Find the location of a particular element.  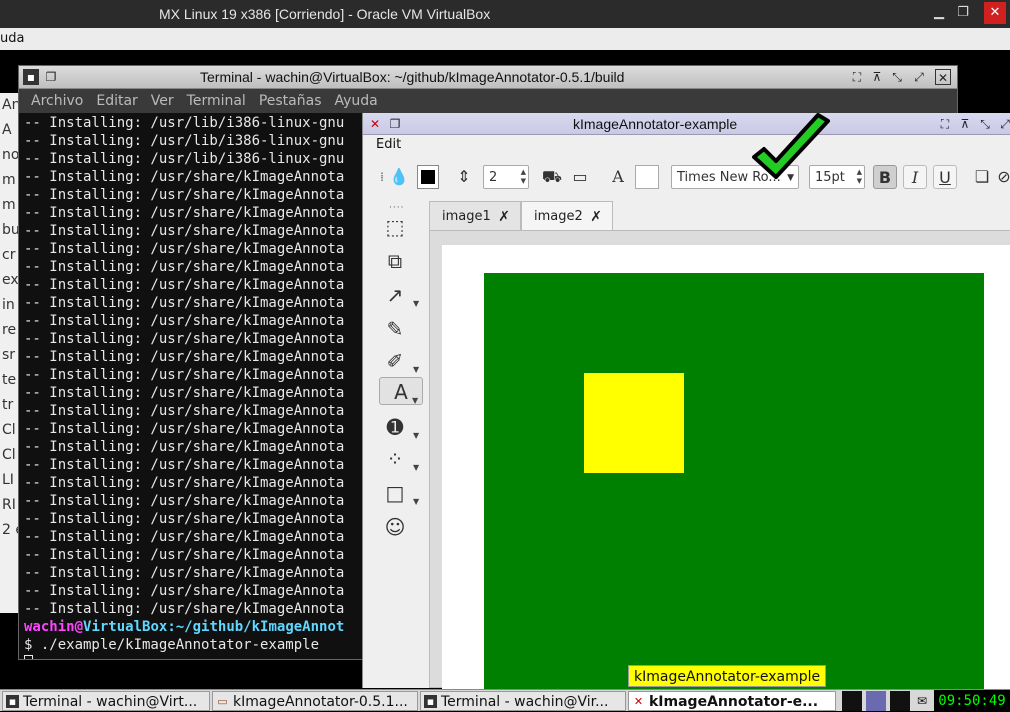

terminal-menu-item: Archivo is located at coordinates (57, 101).